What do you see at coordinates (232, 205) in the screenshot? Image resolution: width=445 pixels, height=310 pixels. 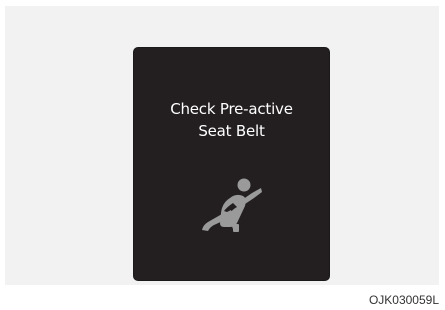 I see `seatbelt-warning-icon` at bounding box center [232, 205].